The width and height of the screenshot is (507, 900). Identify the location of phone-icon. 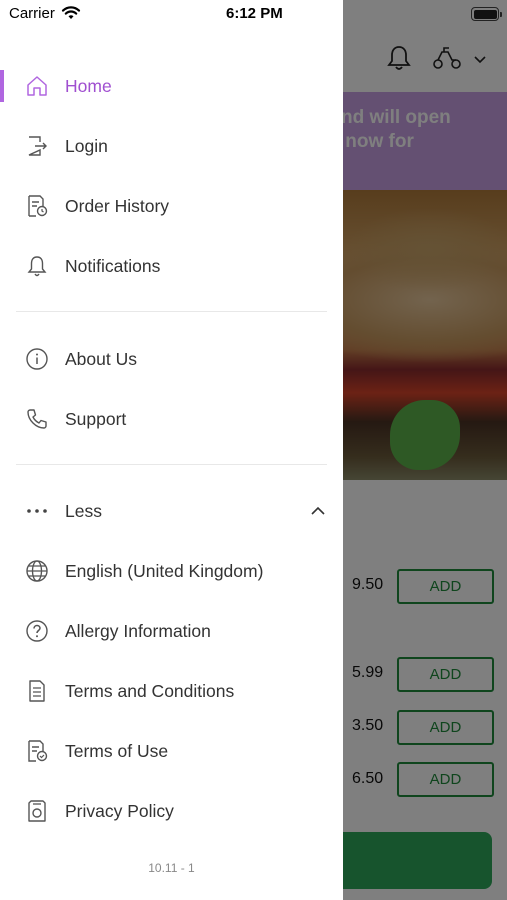
(37, 419).